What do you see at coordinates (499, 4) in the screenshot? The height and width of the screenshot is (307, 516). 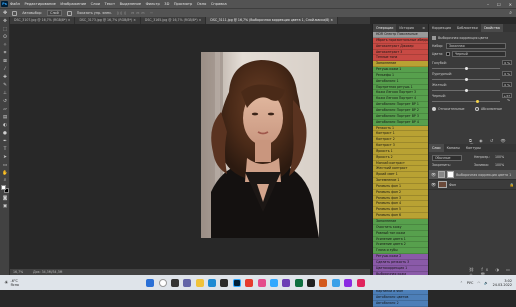 I see `maximize-icon: ☐` at bounding box center [499, 4].